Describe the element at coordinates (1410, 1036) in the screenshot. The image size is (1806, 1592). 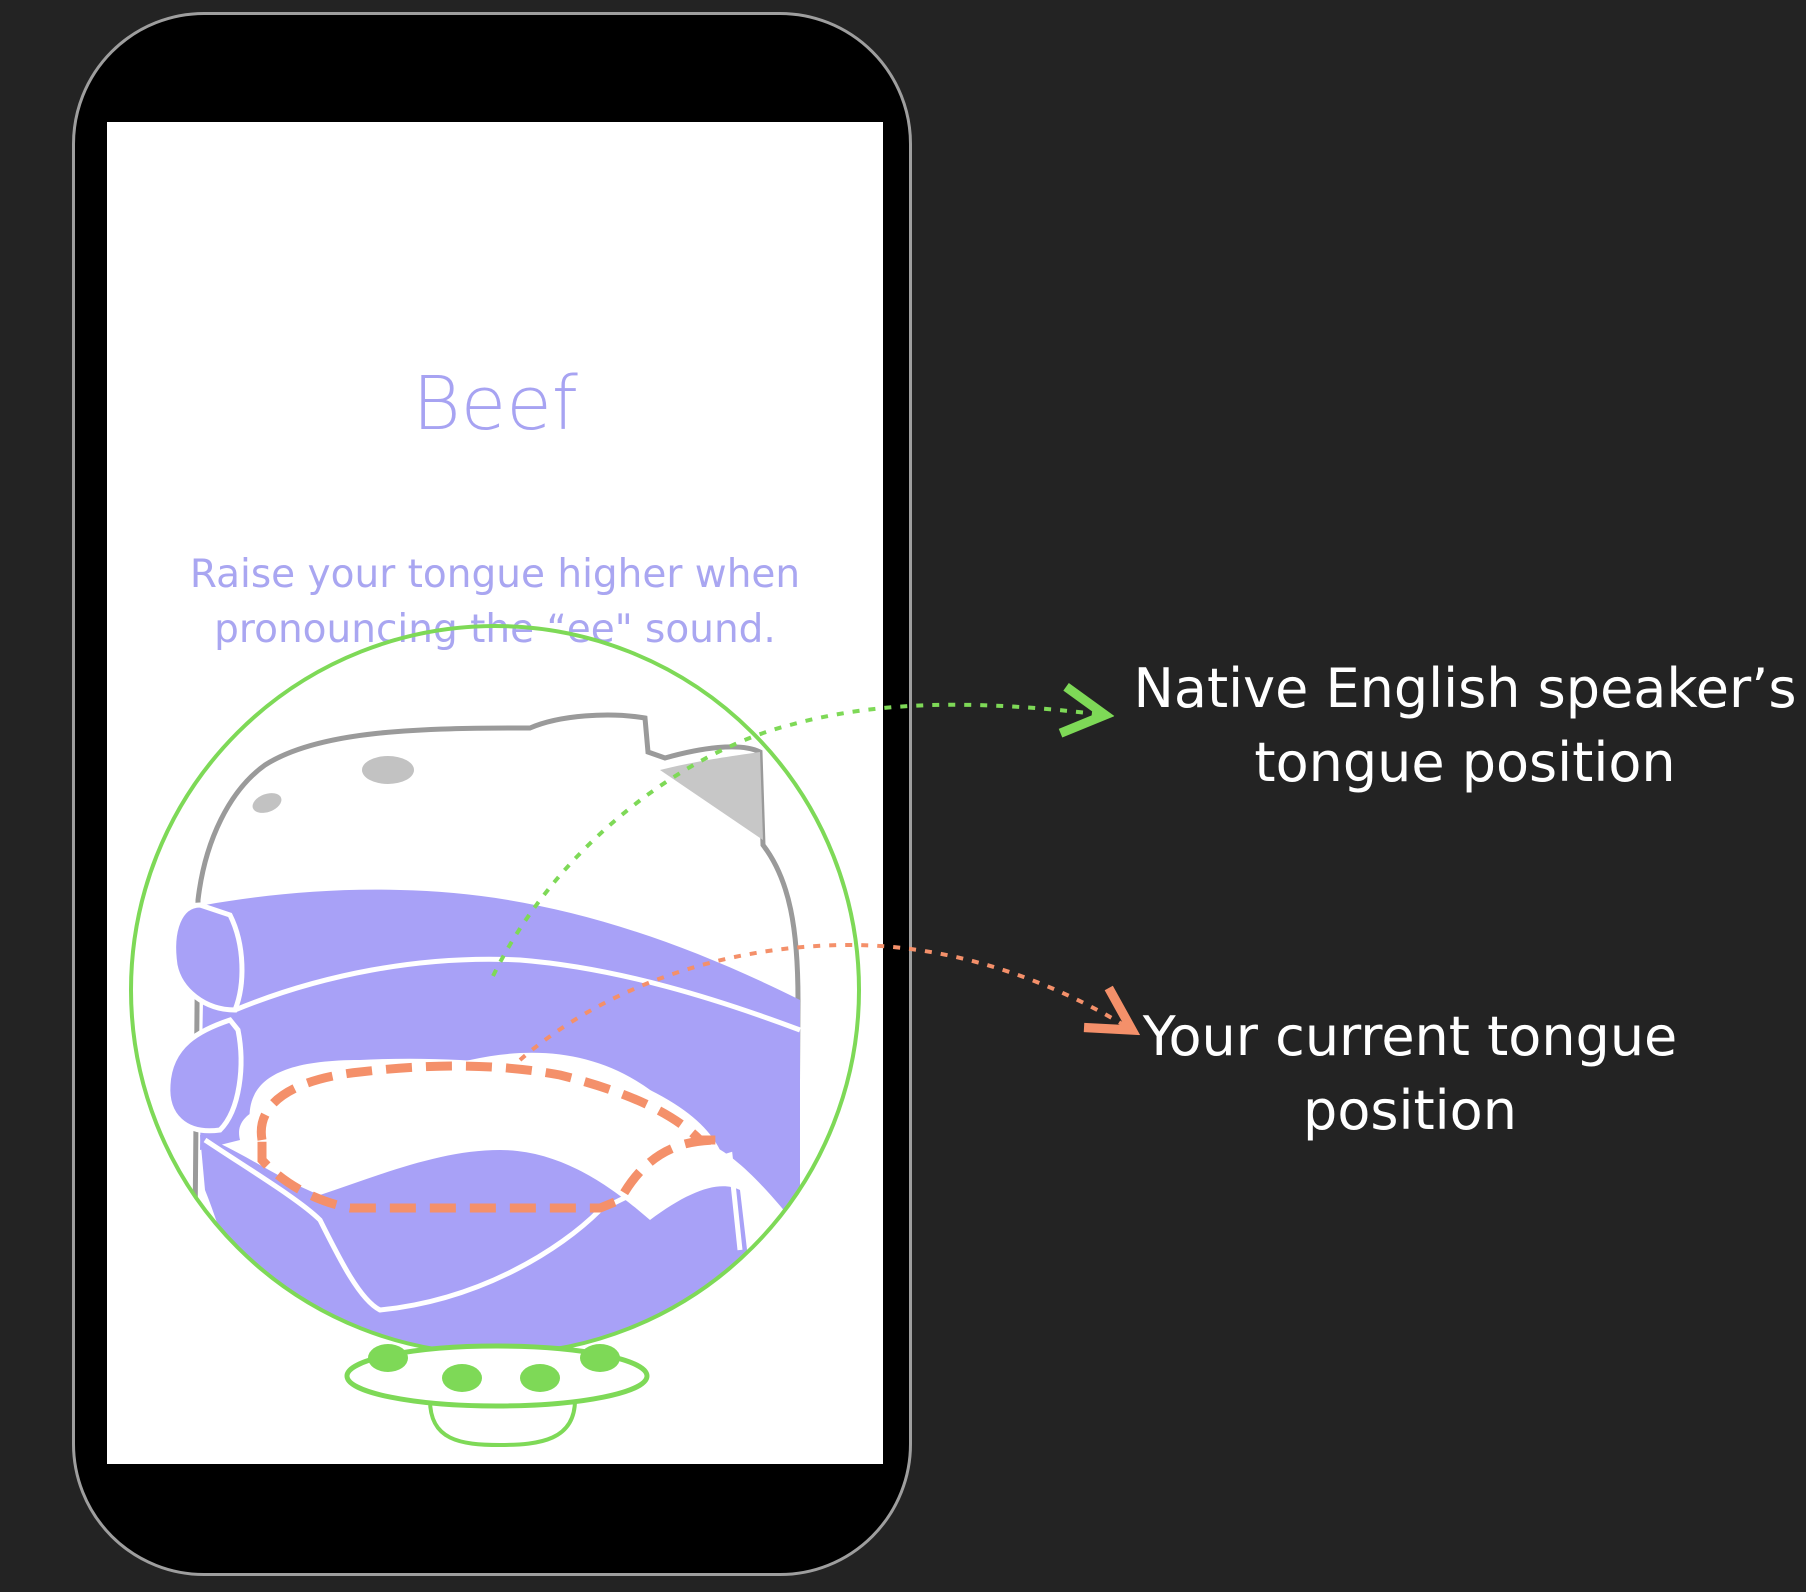
I see `current-callout-line-1: Your current tongue` at that location.